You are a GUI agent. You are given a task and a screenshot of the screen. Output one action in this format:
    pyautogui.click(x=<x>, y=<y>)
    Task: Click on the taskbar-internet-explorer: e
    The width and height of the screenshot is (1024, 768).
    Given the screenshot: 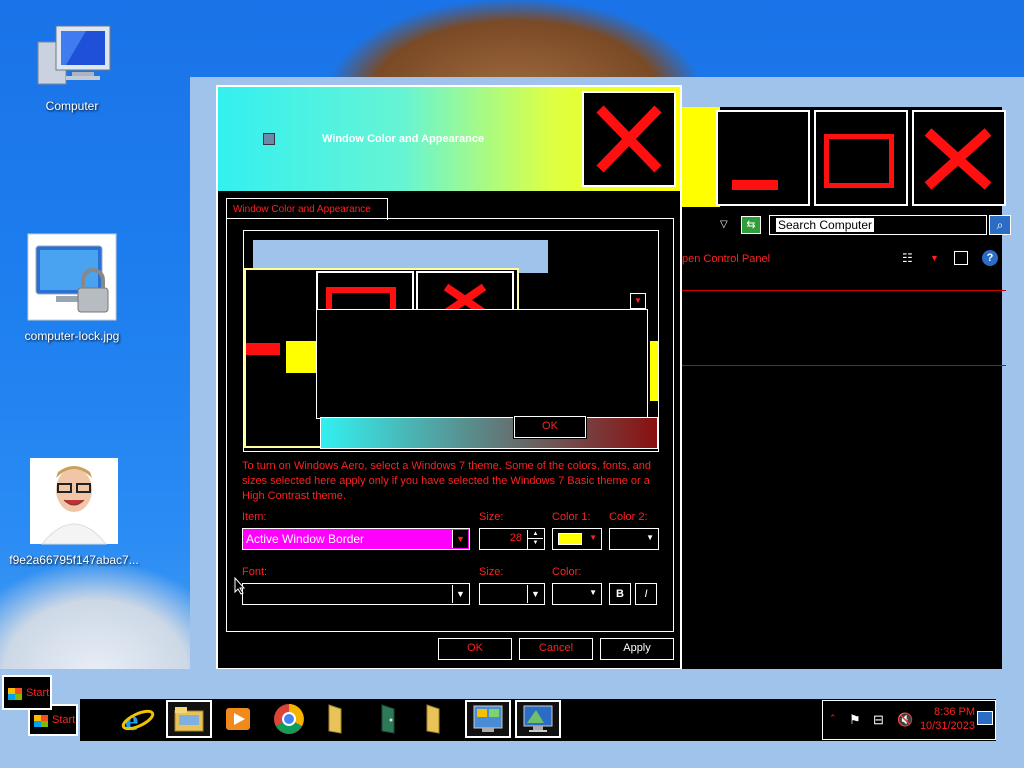 What is the action you would take?
    pyautogui.click(x=138, y=719)
    